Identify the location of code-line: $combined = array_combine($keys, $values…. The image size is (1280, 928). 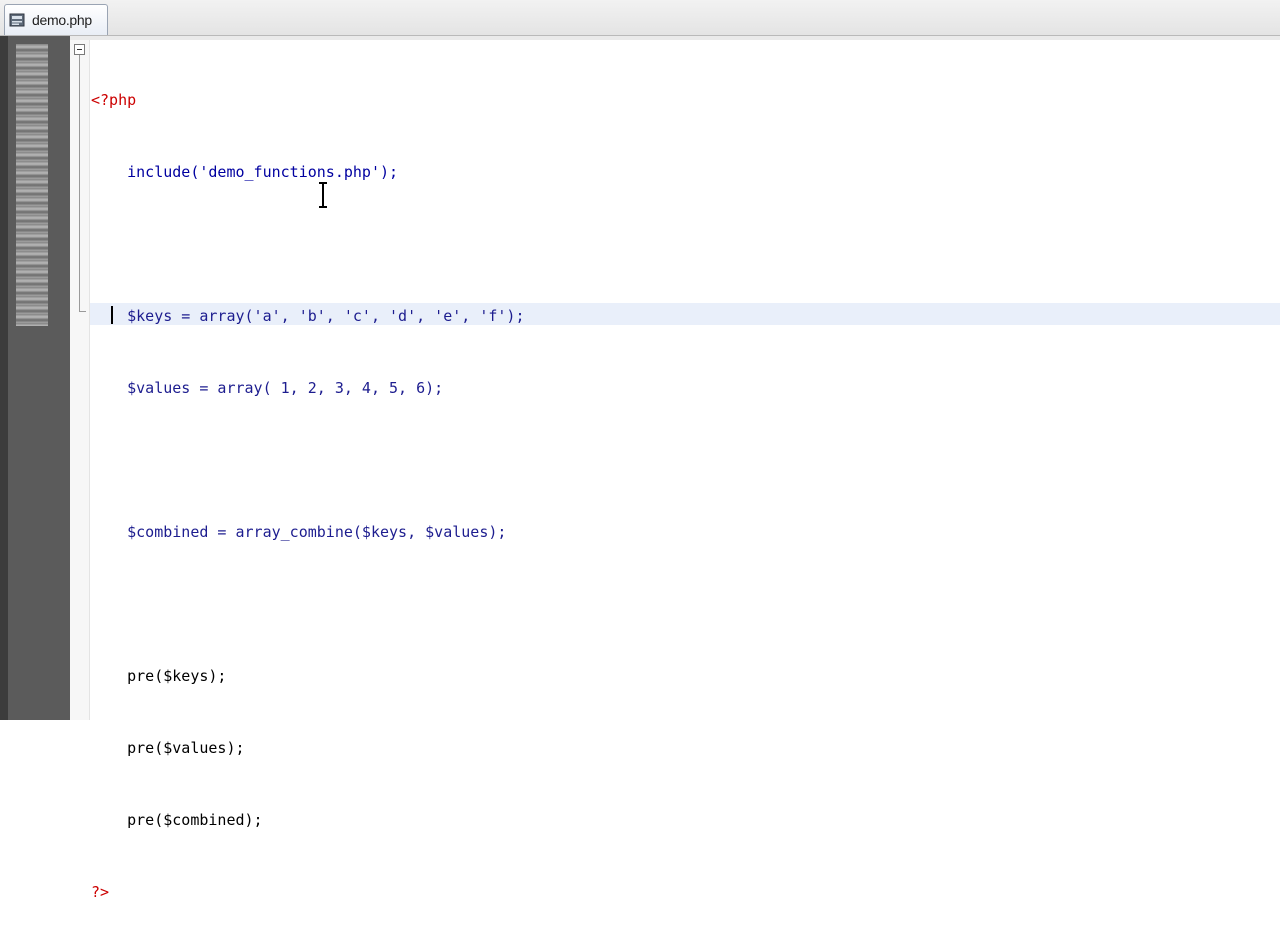
(299, 532).